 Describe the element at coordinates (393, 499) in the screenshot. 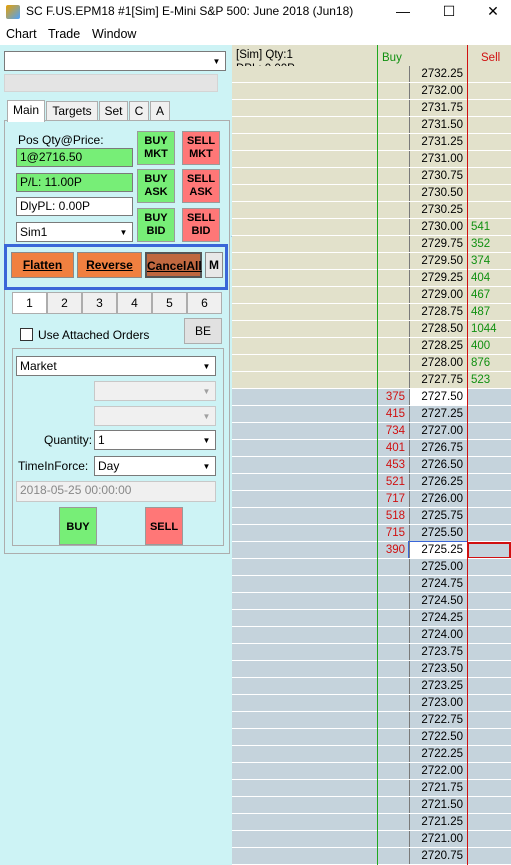

I see `buy-size-cell: 717` at that location.